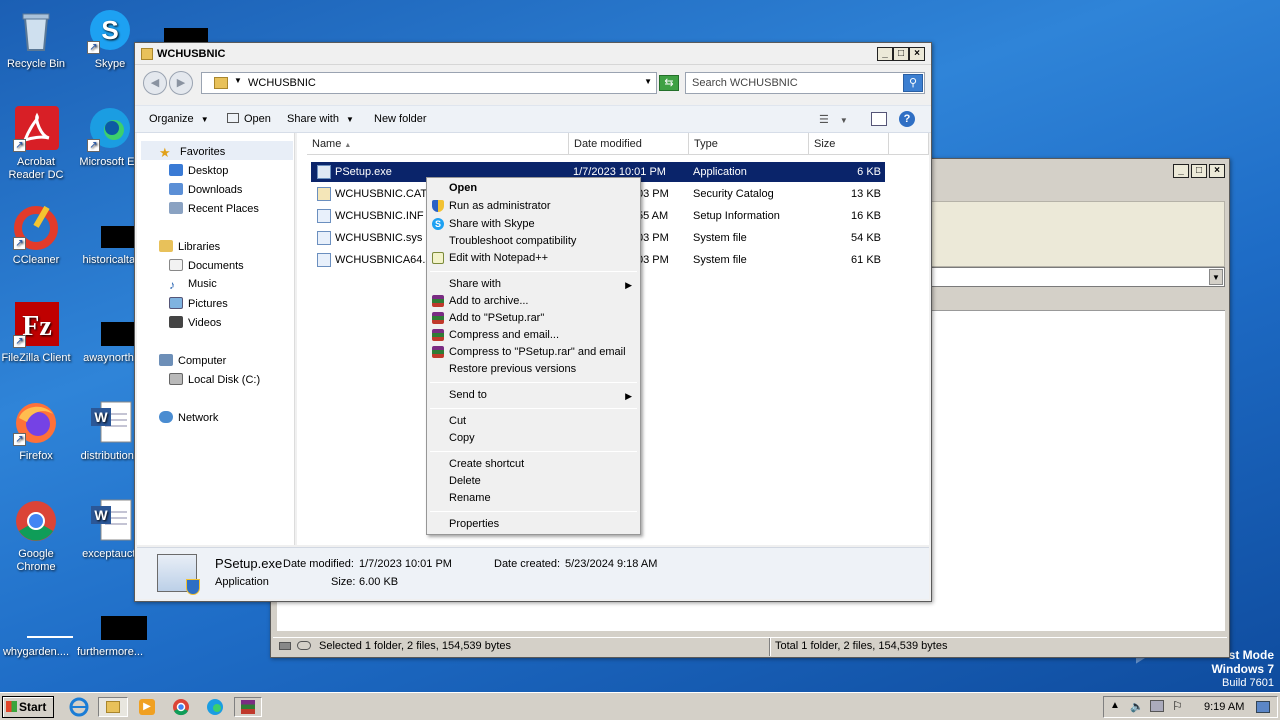  I want to click on menu-share-with: Share with, so click(544, 284).